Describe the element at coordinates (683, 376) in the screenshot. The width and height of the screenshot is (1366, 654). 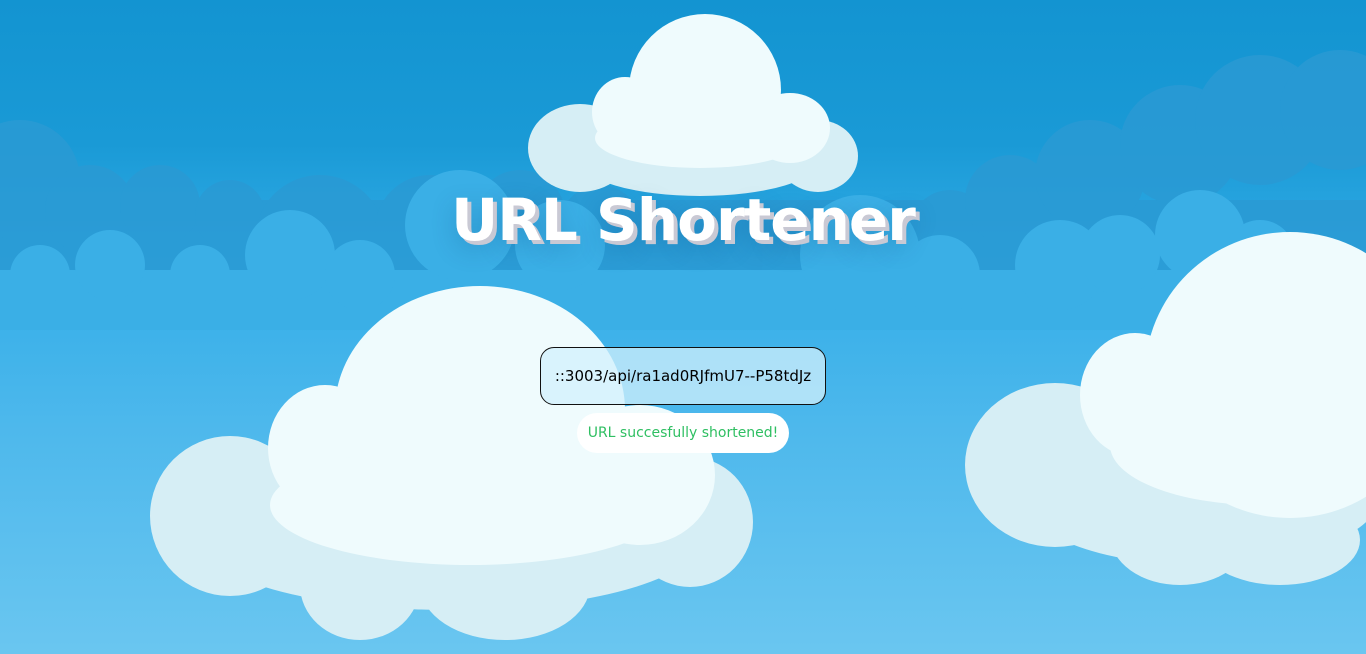
I see `short-url-field` at that location.